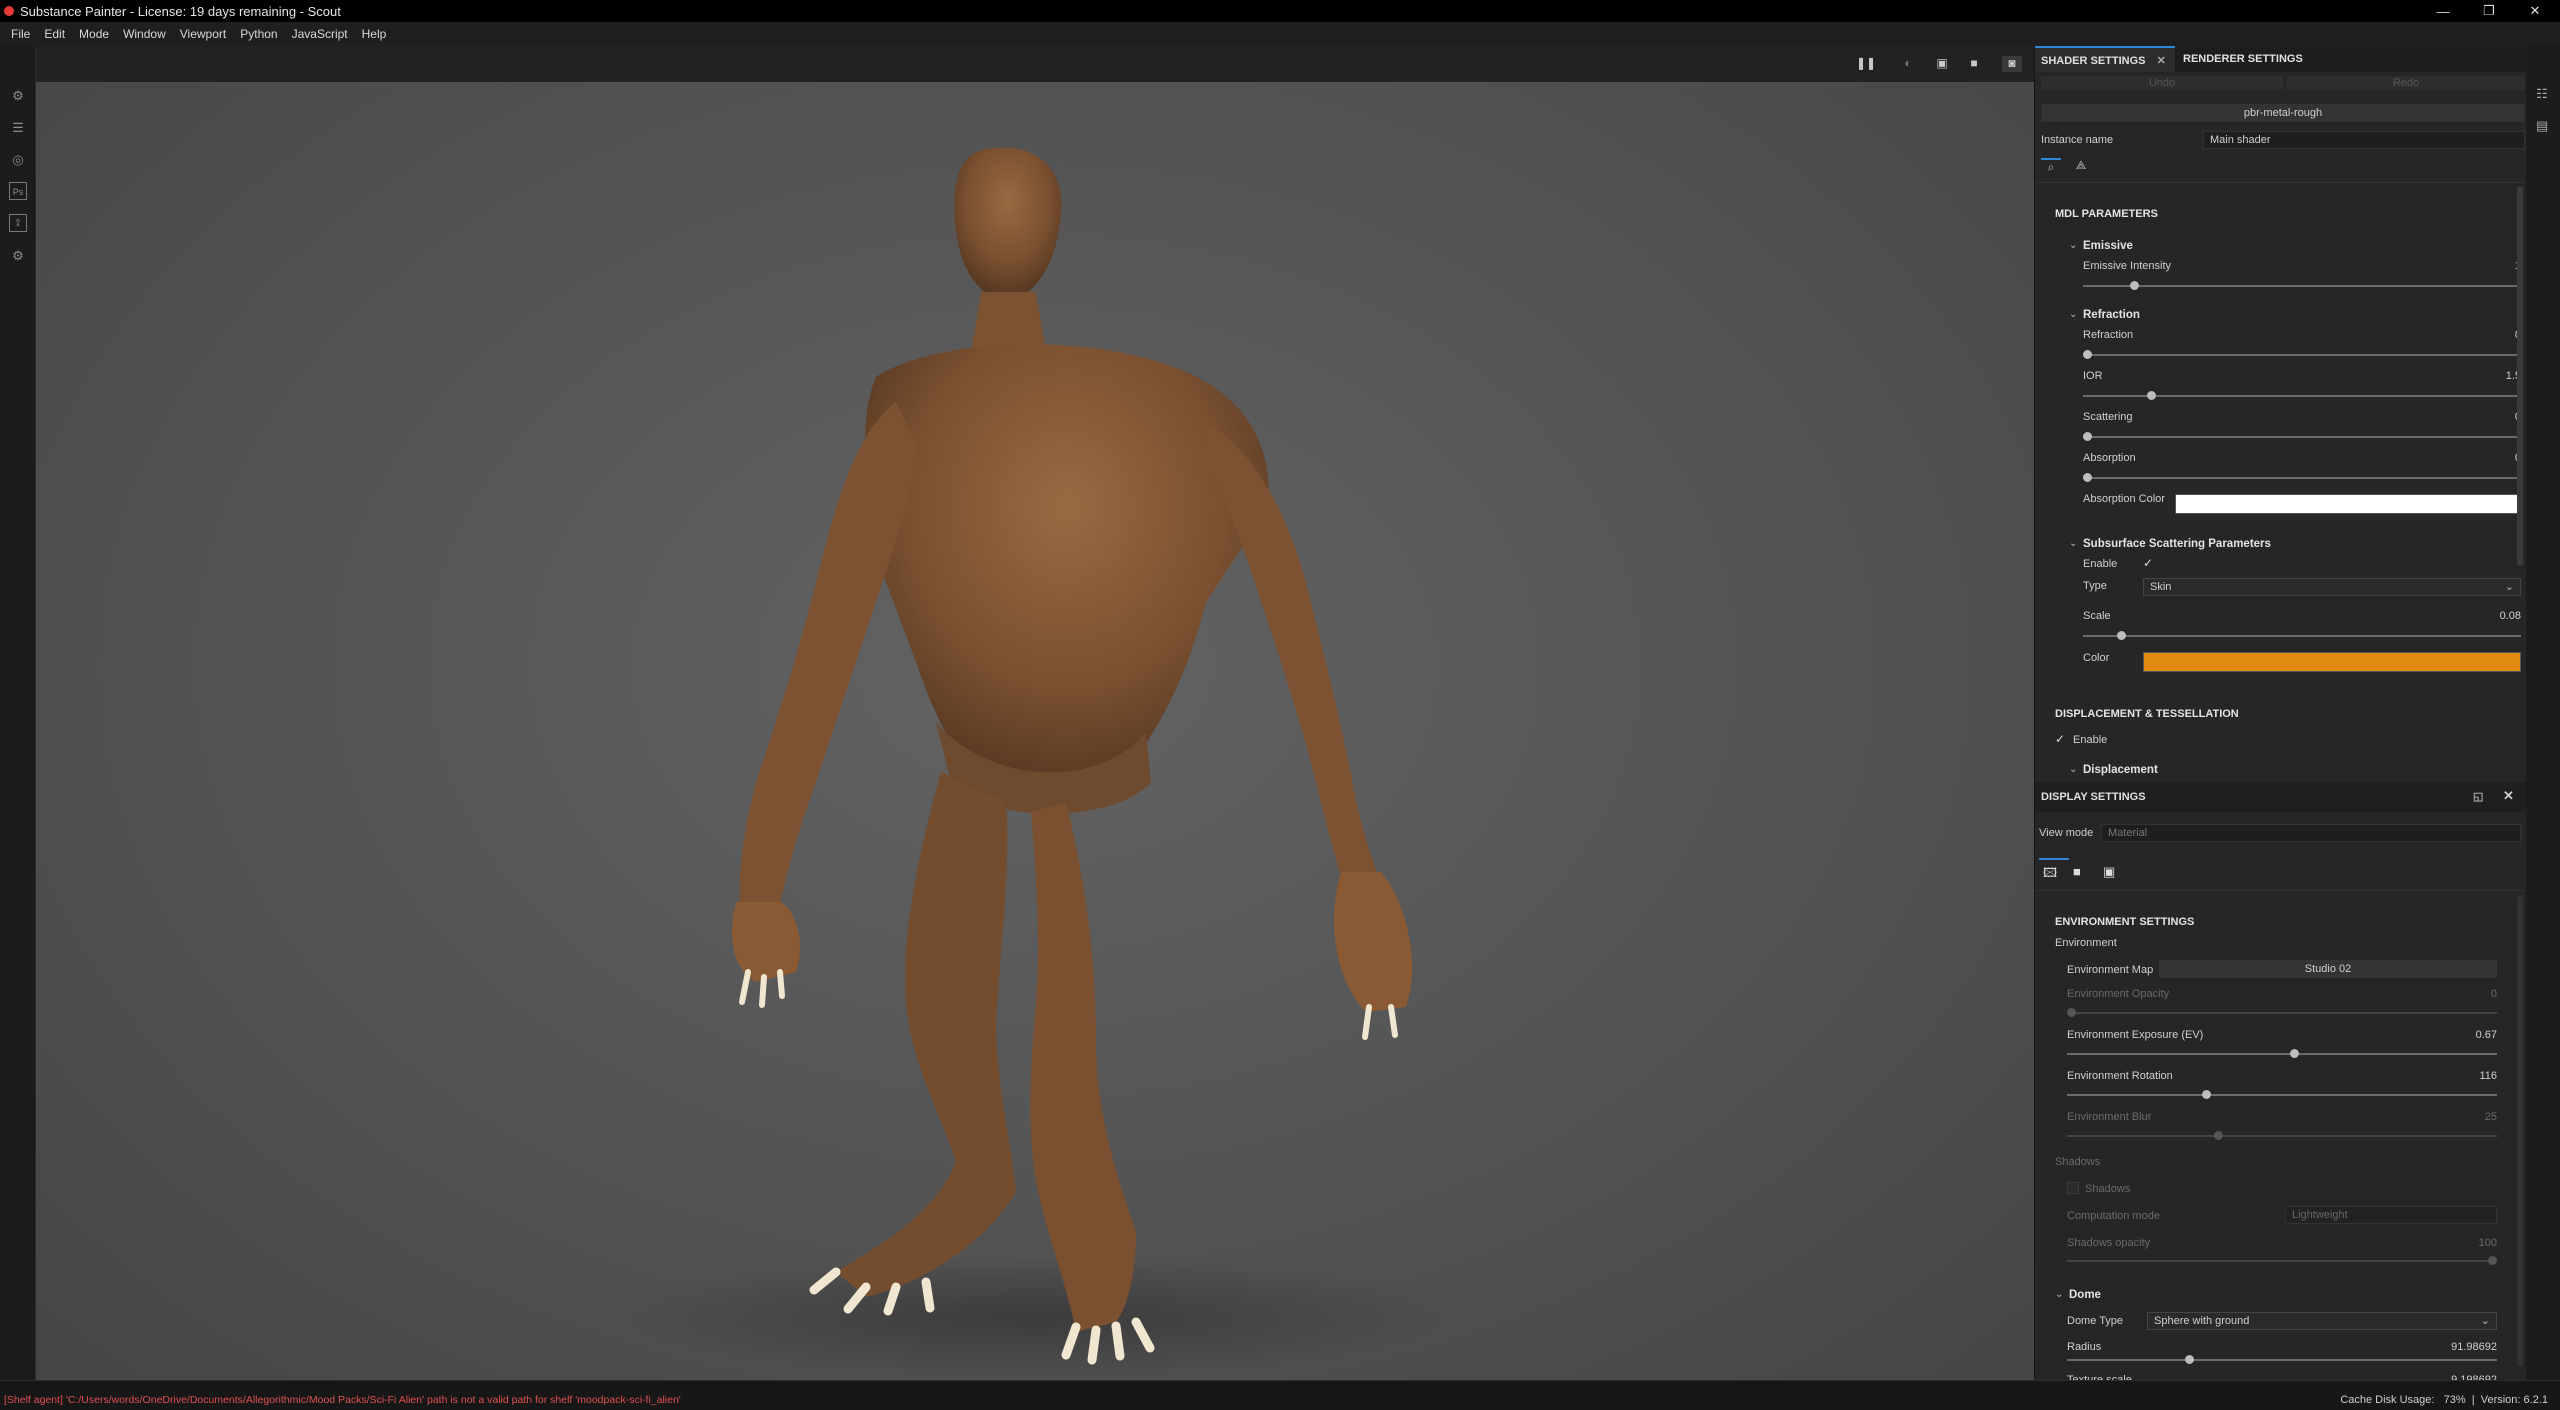  What do you see at coordinates (2454, 1243) in the screenshot?
I see `shadows-opacity-value: 100` at bounding box center [2454, 1243].